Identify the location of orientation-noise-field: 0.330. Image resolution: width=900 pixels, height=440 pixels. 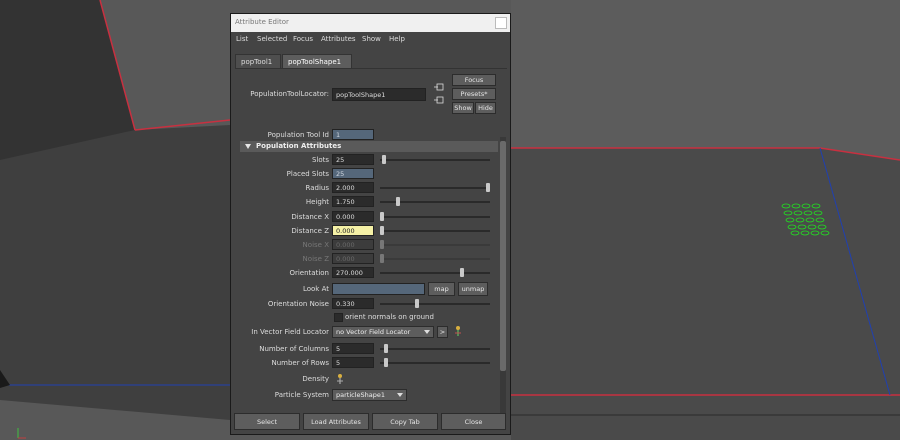
(353, 303).